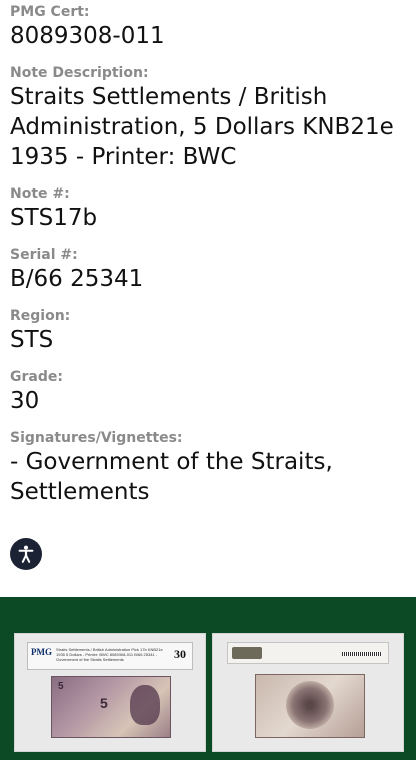 The height and width of the screenshot is (760, 416). I want to click on banknote-back, so click(310, 706).